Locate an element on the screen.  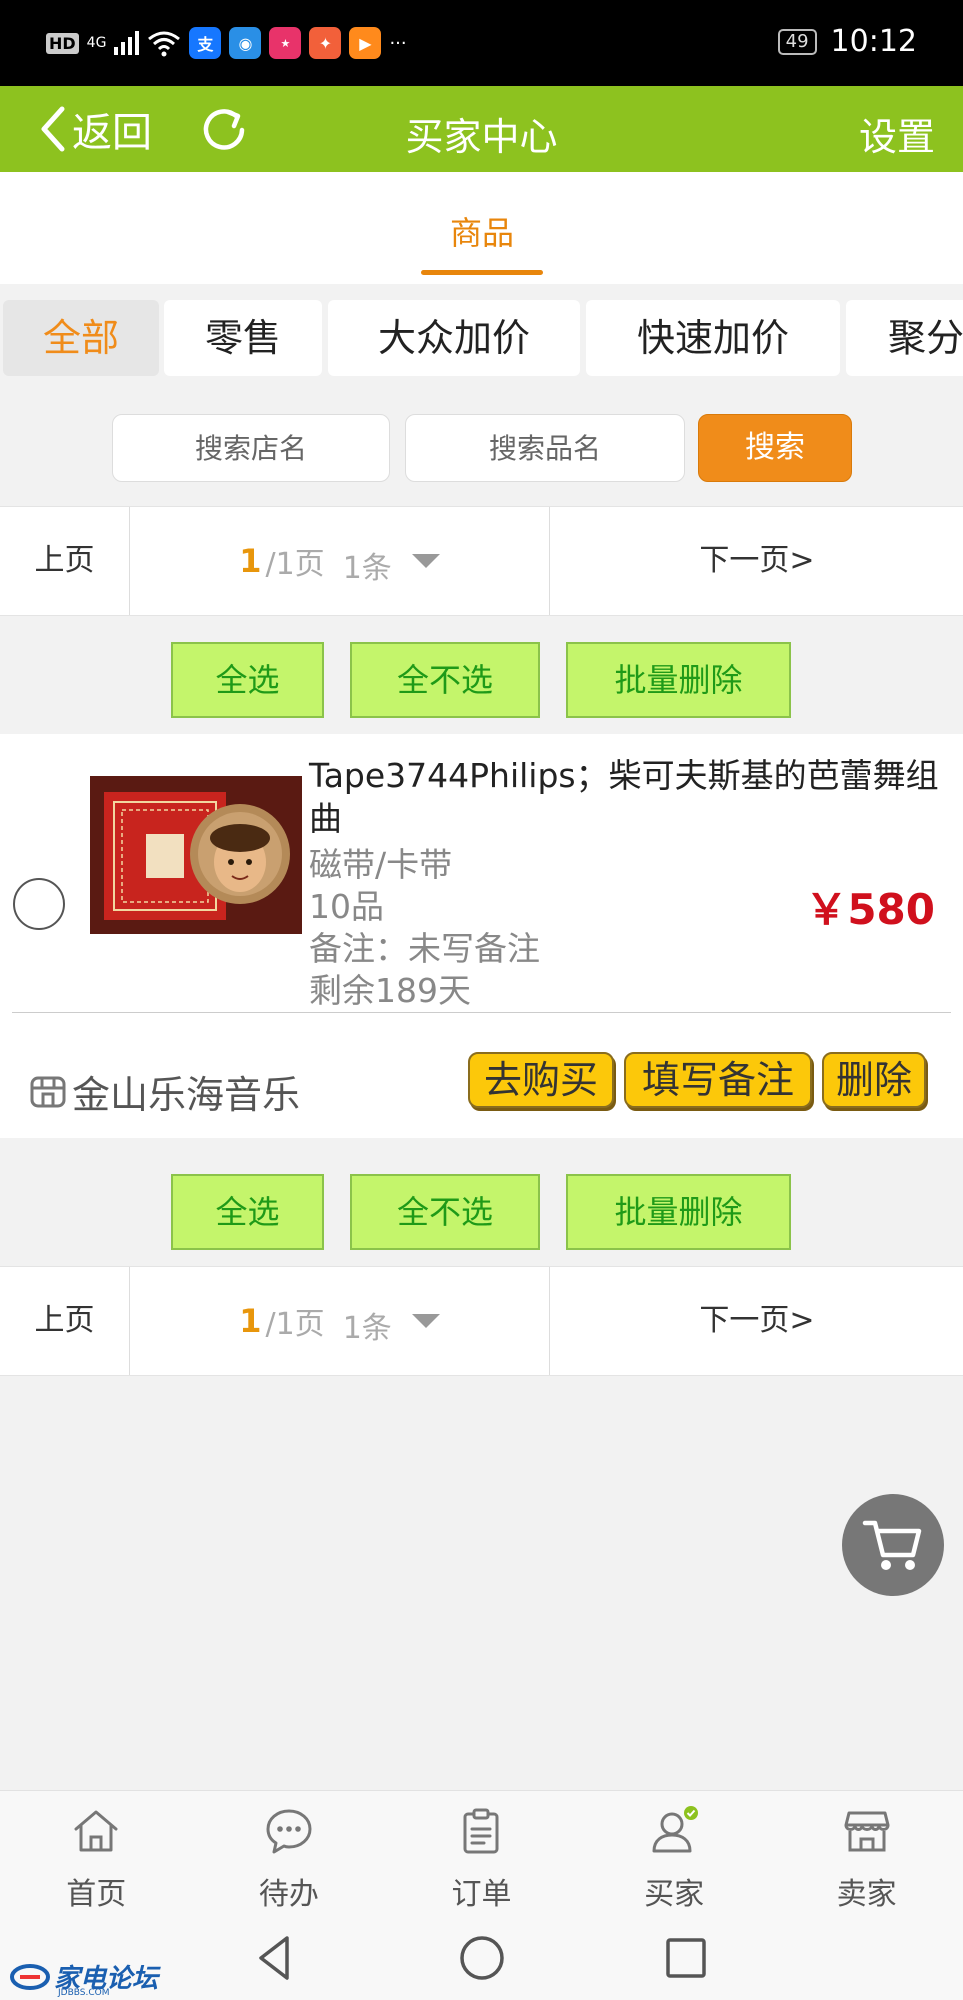
app-header: 返回 买家中心 设置 is located at coordinates (481, 129).